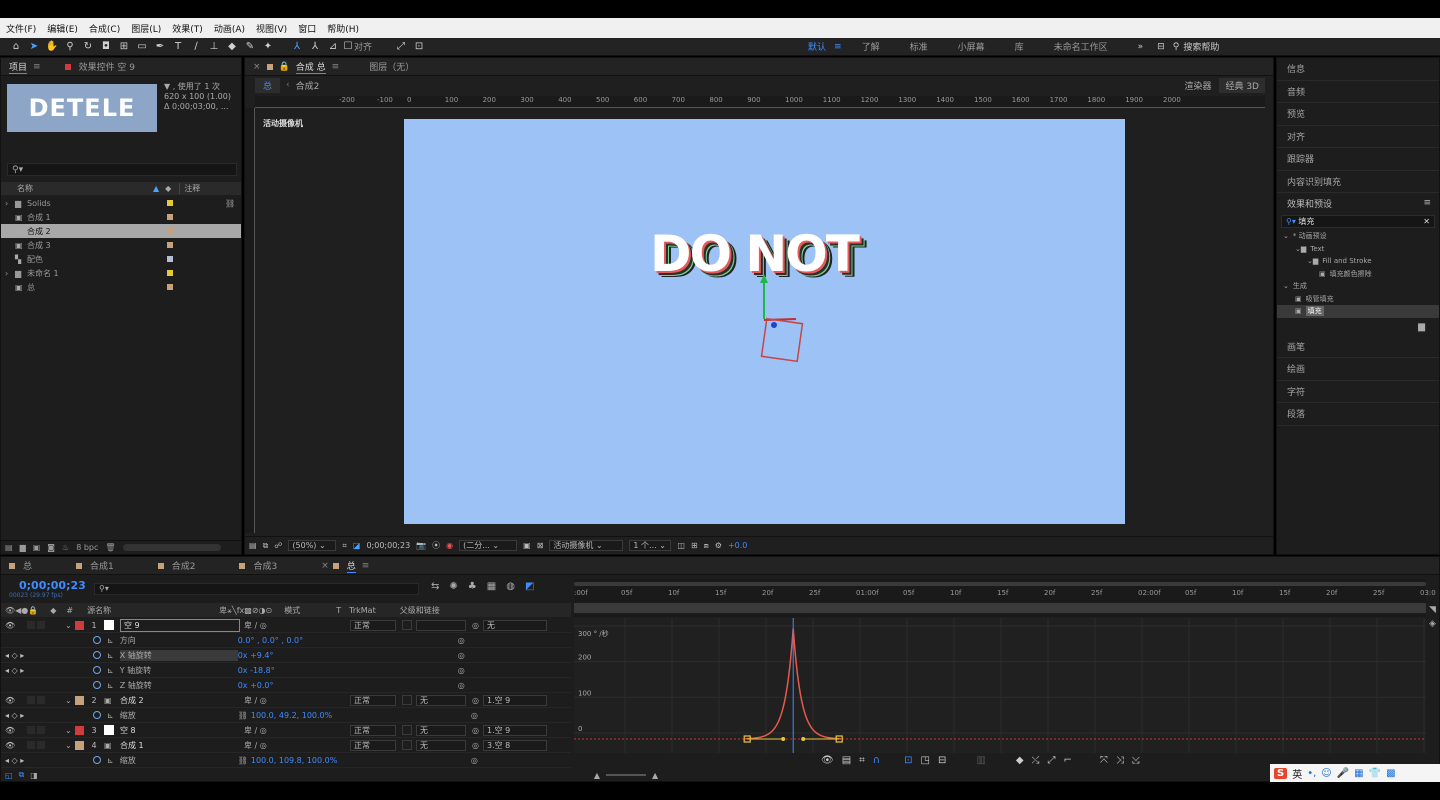 This screenshot has height=800, width=1440. I want to click on clear-search-icon: ✕, so click(1426, 221).